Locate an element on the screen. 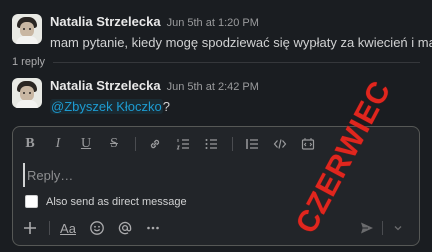  message-text: @Zbyszek Kłoczko? is located at coordinates (154, 107).